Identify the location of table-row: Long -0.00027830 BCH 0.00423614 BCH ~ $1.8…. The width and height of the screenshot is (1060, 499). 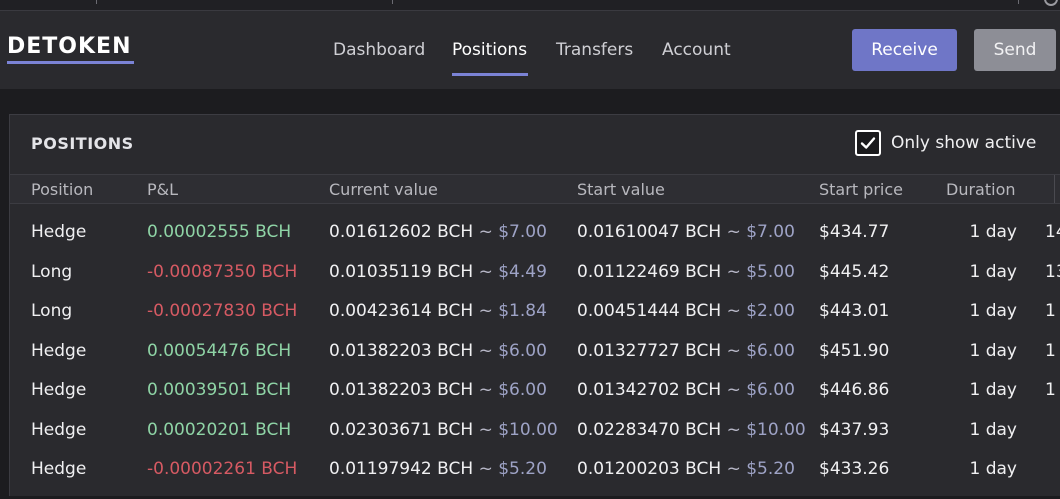
(535, 321).